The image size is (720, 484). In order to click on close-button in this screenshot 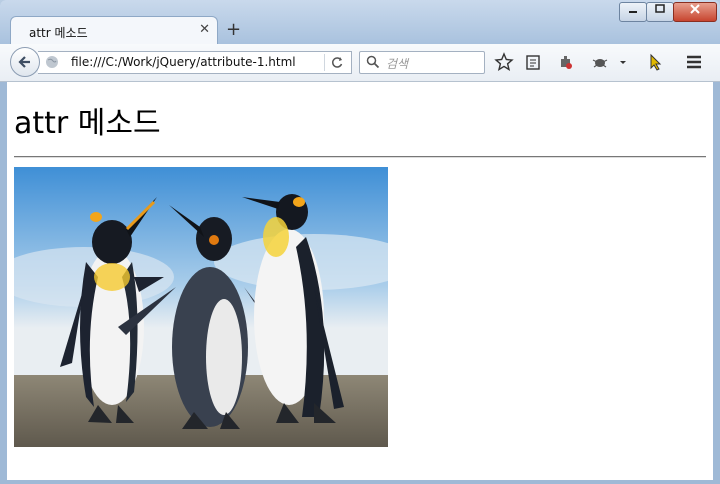, I will do `click(695, 12)`.